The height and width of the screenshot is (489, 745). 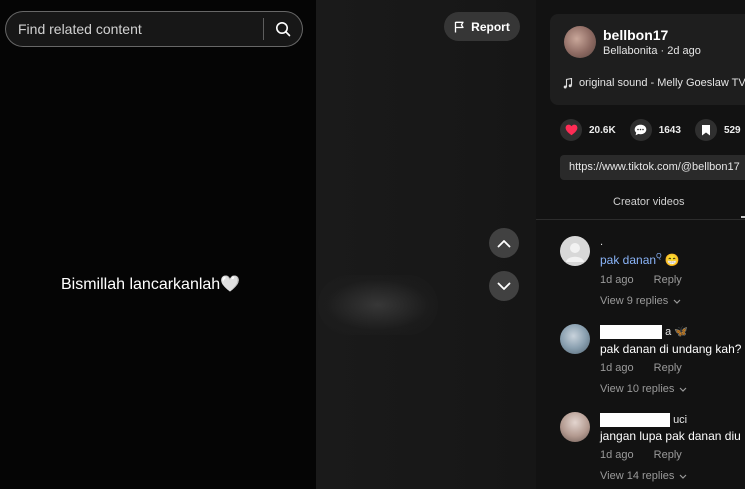 I want to click on tab-creator-videos: Creator videos, so click(x=649, y=202).